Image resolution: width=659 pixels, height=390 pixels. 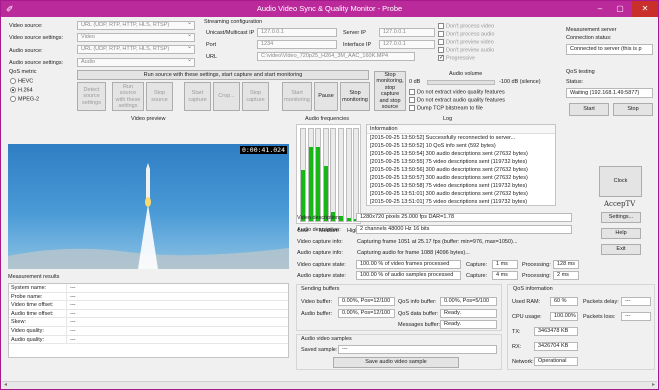 I want to click on server-ip-input: 127.0.0.1, so click(x=407, y=32).